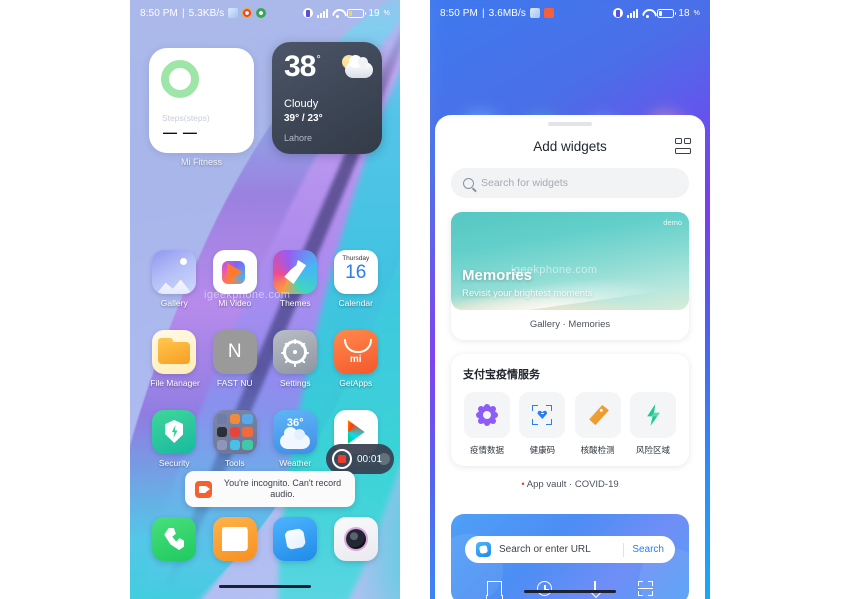  Describe the element at coordinates (356, 359) in the screenshot. I see `app-getapps: mi GetApps` at that location.